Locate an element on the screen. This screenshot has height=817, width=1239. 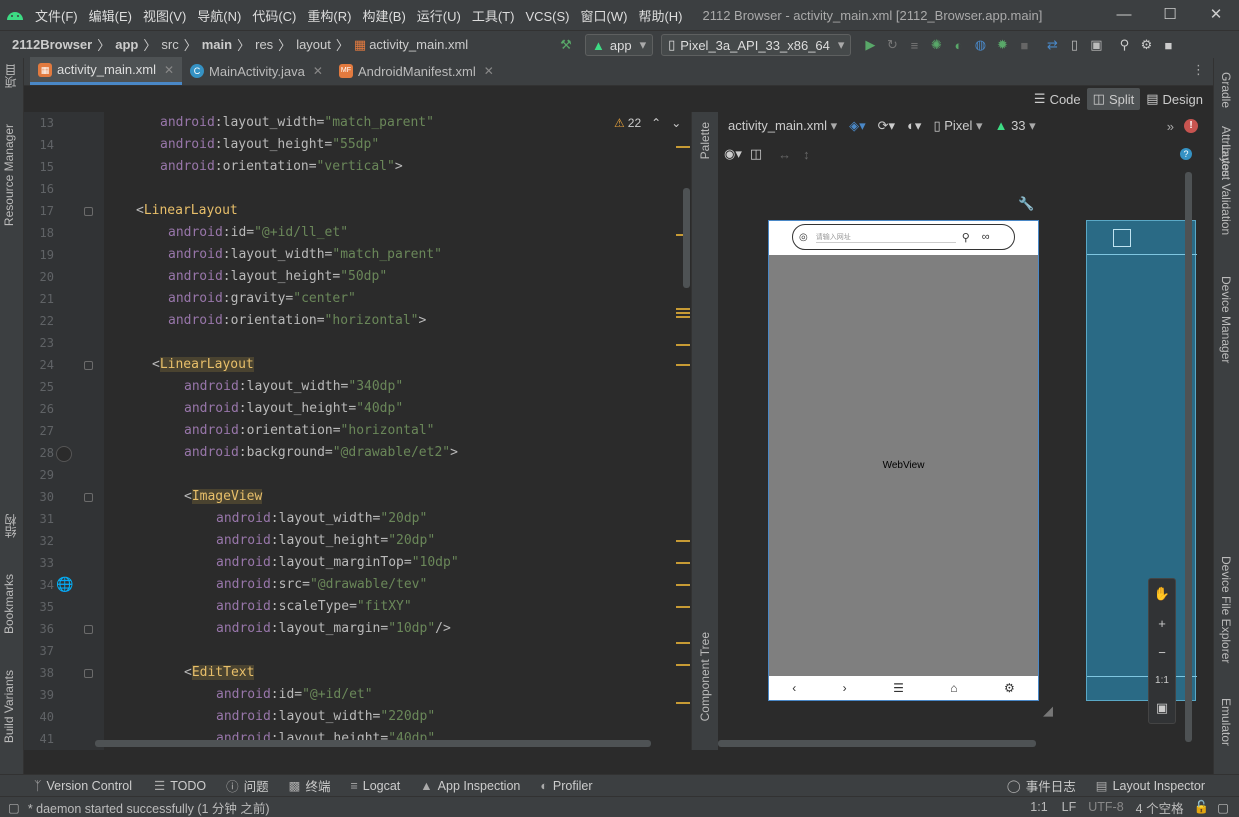
orientation-icon: ⟳▾ is located at coordinates (886, 126).